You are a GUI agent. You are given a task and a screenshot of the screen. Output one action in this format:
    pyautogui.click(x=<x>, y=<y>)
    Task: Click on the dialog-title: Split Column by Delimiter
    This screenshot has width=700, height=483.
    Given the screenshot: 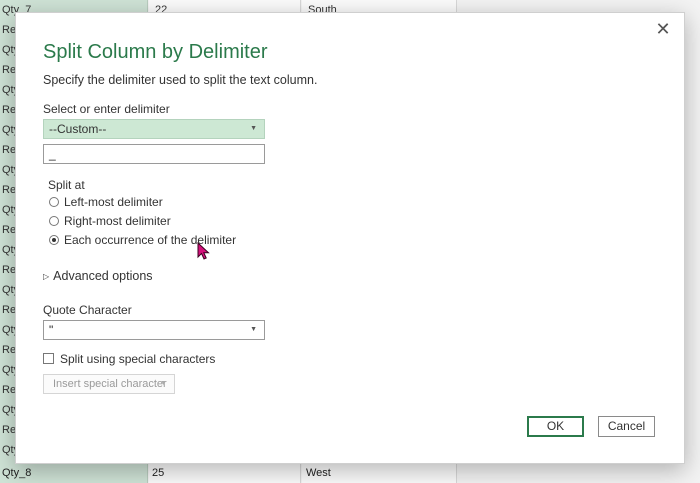 What is the action you would take?
    pyautogui.click(x=155, y=52)
    